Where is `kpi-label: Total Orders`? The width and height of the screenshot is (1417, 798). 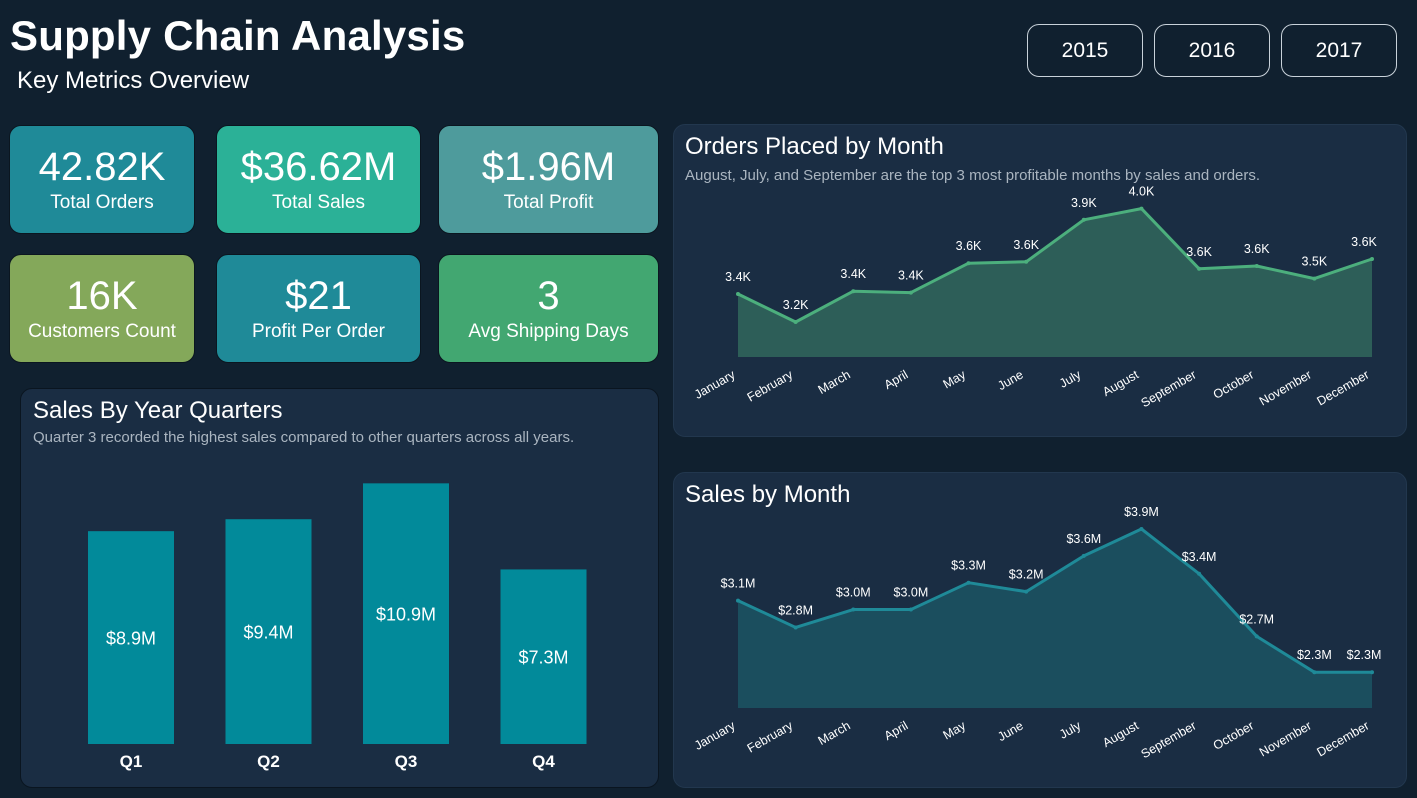
kpi-label: Total Orders is located at coordinates (102, 202).